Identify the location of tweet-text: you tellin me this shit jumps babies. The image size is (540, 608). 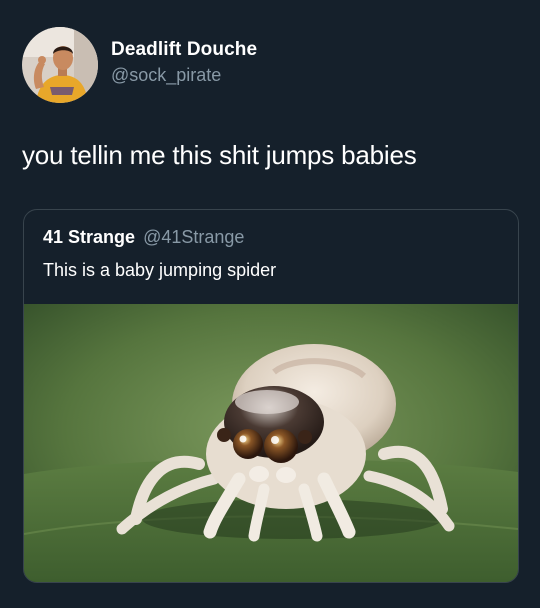
(219, 155).